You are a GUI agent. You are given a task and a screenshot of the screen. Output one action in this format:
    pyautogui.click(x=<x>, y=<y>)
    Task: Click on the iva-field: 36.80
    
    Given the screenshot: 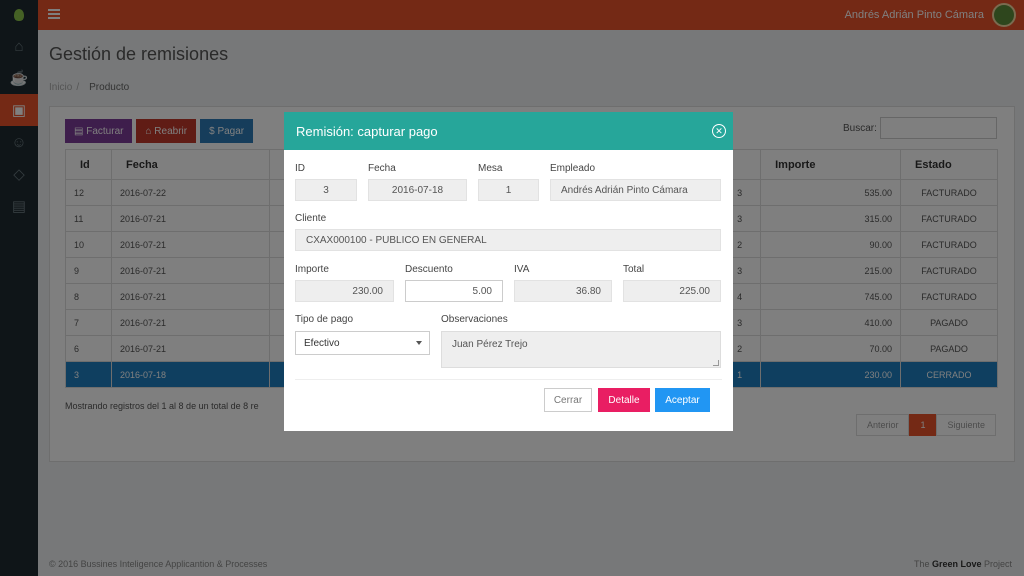 What is the action you would take?
    pyautogui.click(x=563, y=291)
    